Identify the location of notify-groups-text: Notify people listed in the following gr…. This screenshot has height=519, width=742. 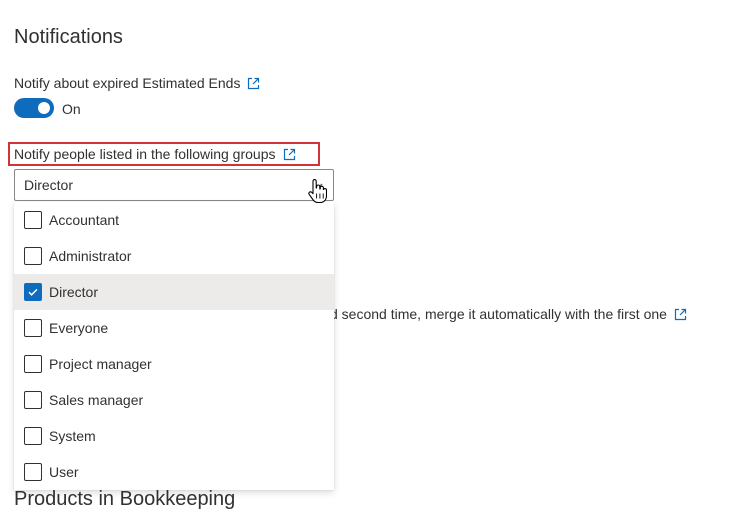
(145, 154).